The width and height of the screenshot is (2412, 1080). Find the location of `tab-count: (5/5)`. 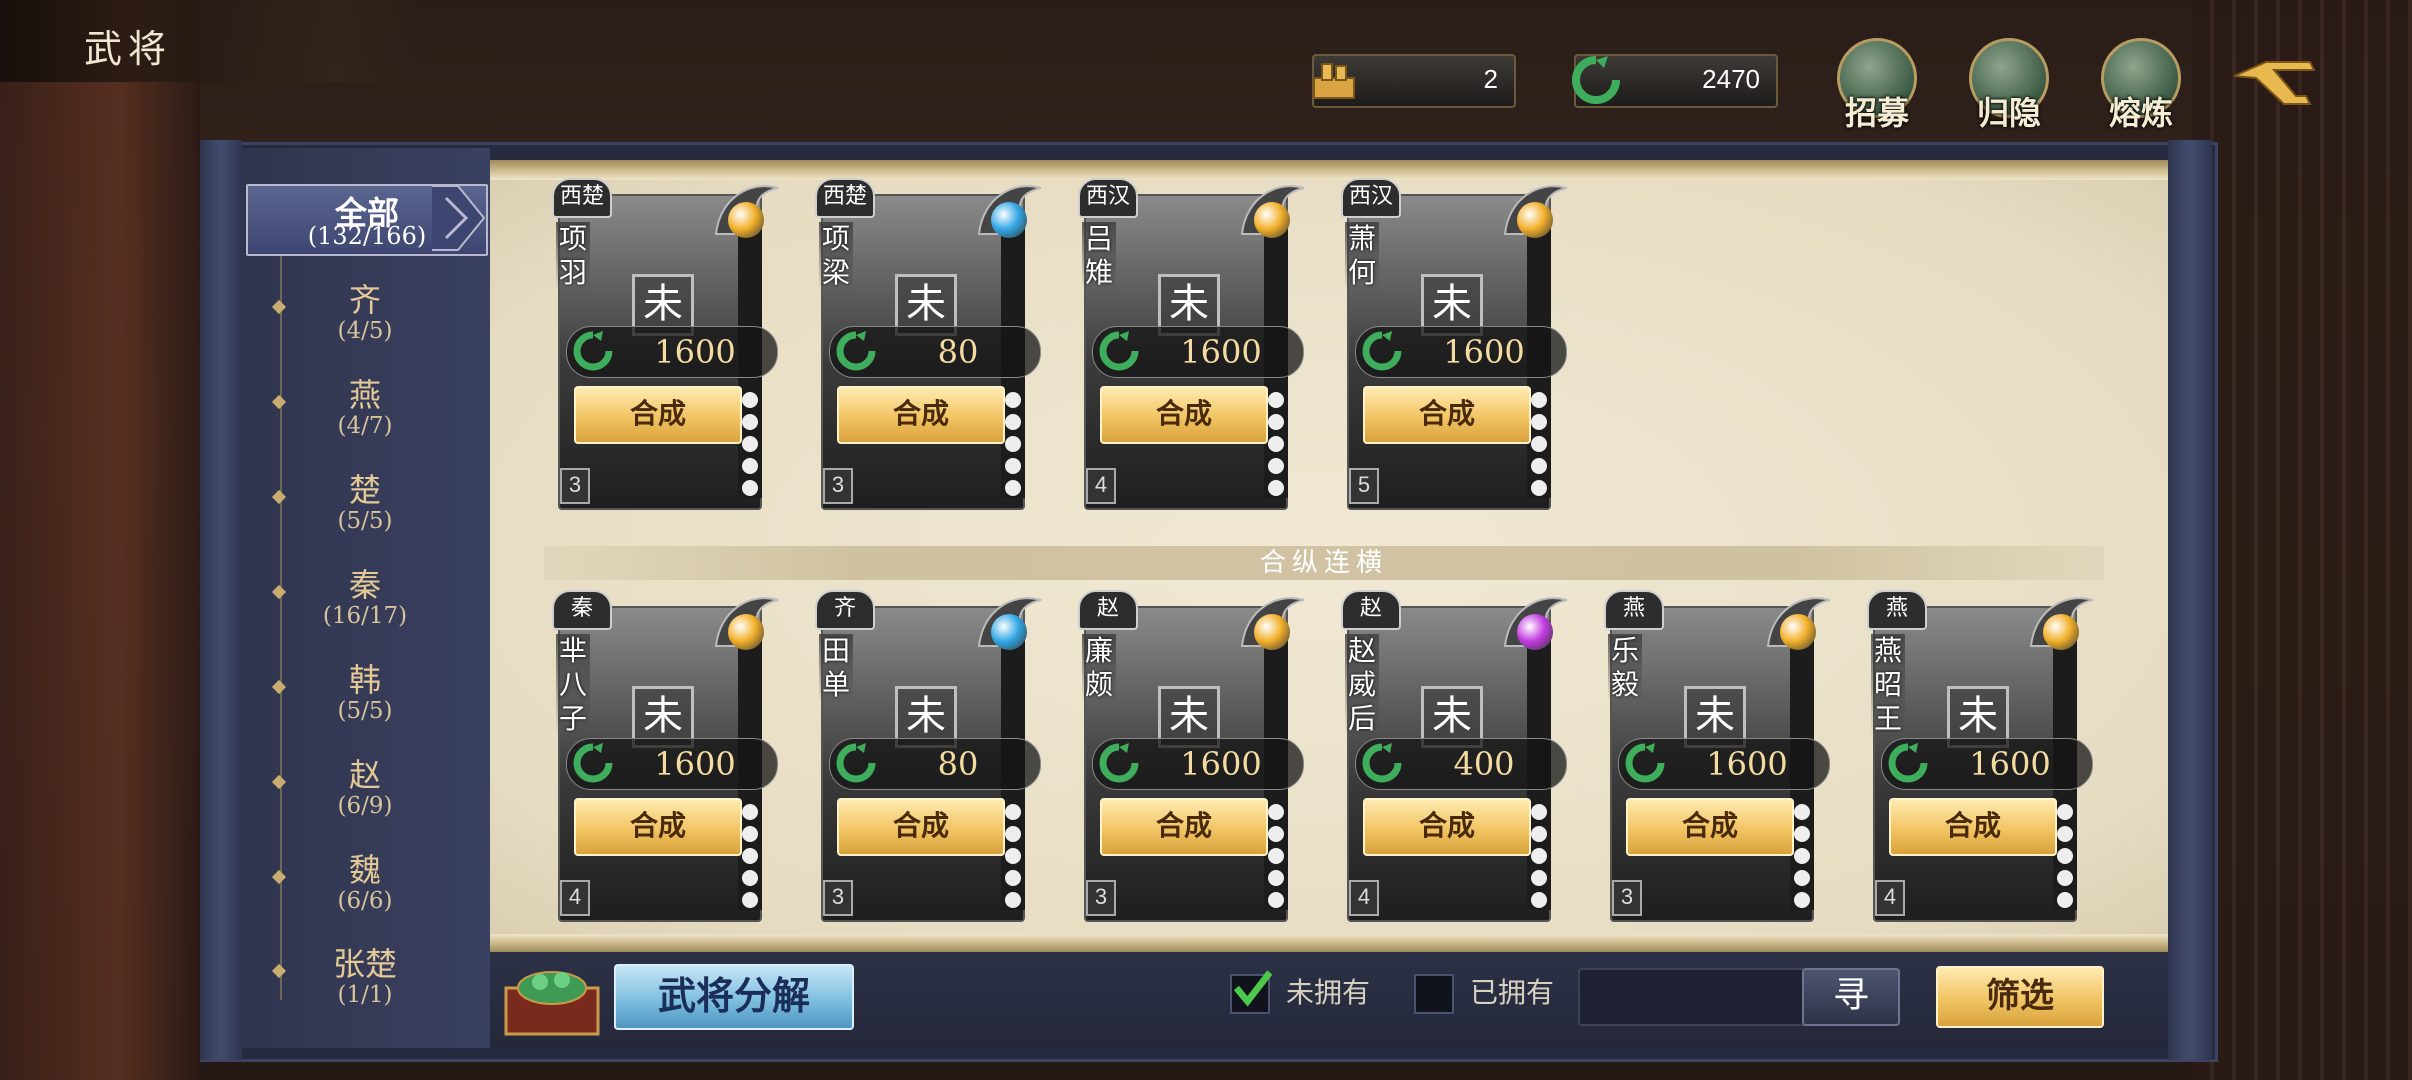

tab-count: (5/5) is located at coordinates (365, 521).